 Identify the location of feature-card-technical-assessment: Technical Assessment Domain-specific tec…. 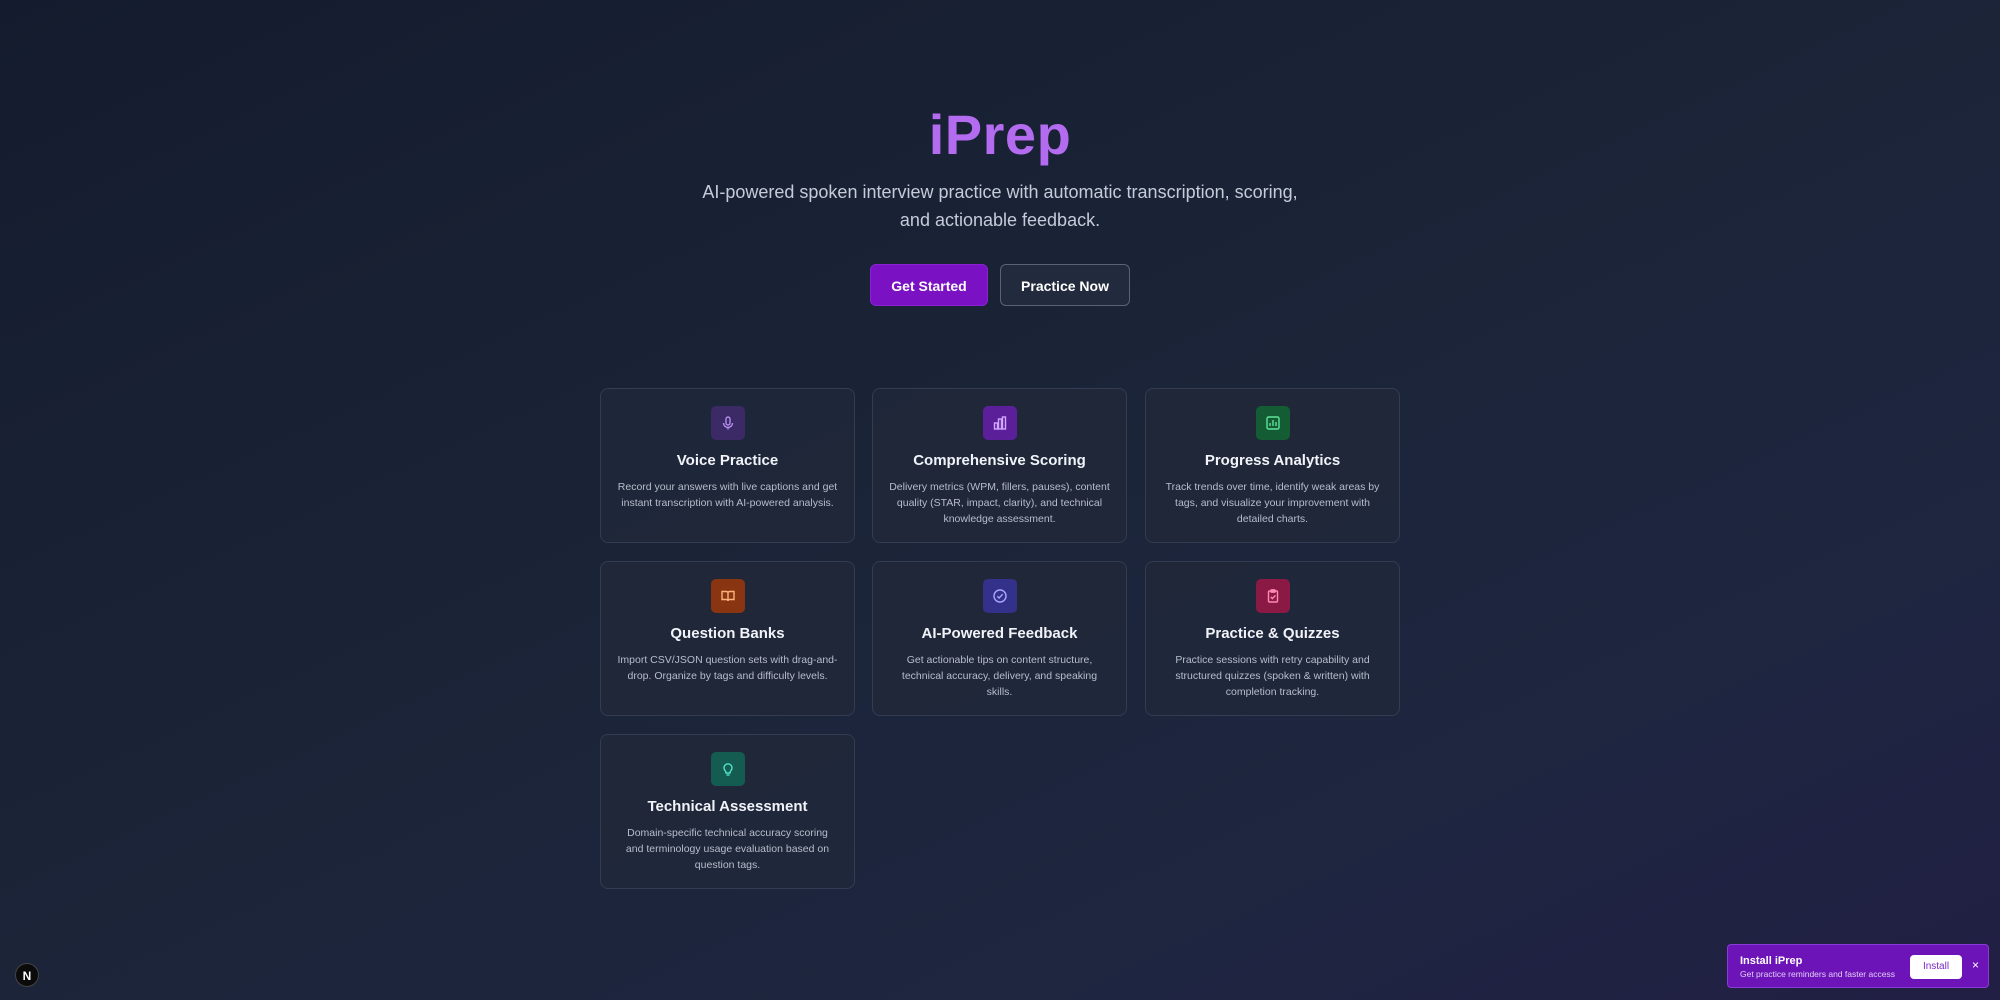
(727, 811).